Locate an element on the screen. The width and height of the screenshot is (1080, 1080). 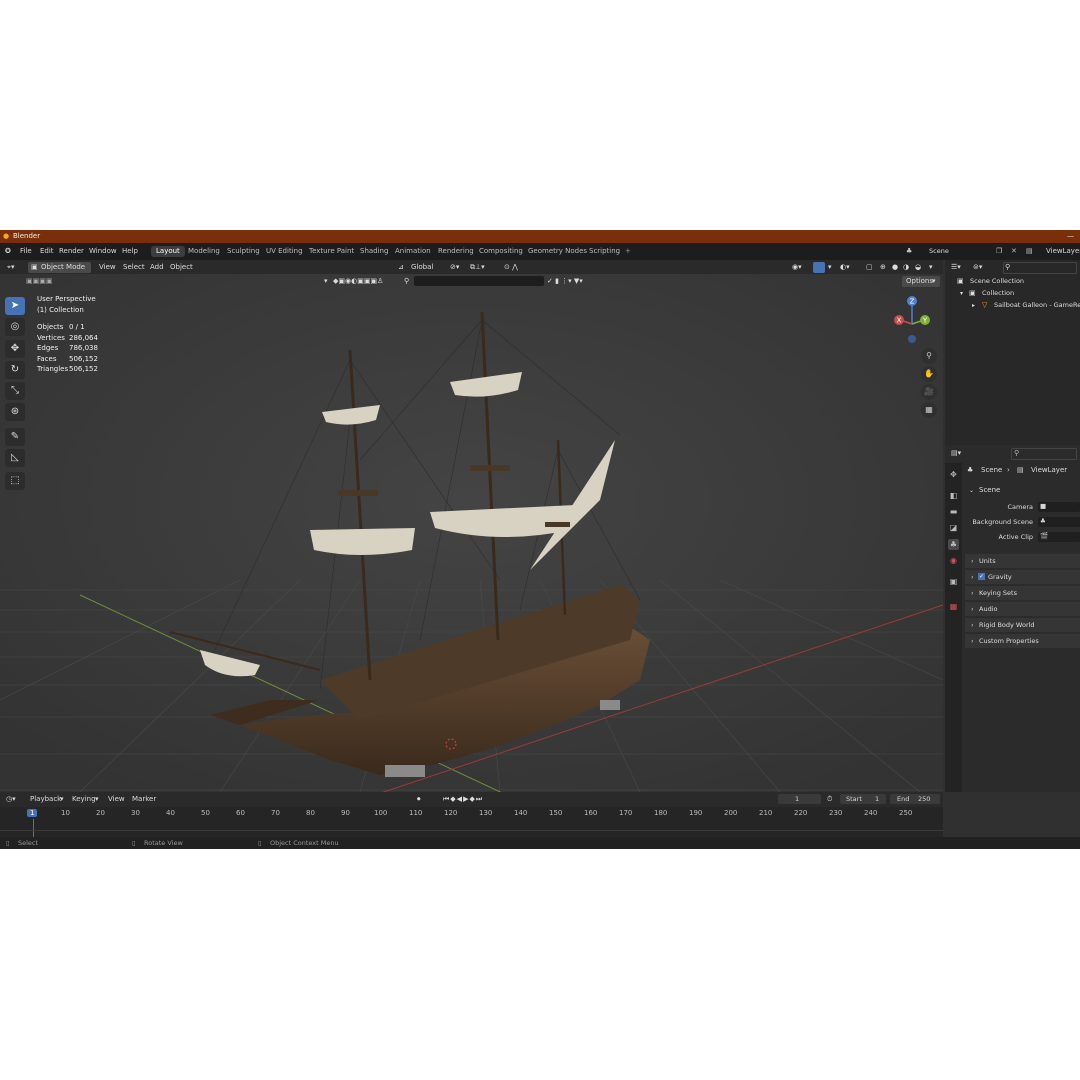
keying-sets-panel: › Keying Sets is located at coordinates (1022, 593).